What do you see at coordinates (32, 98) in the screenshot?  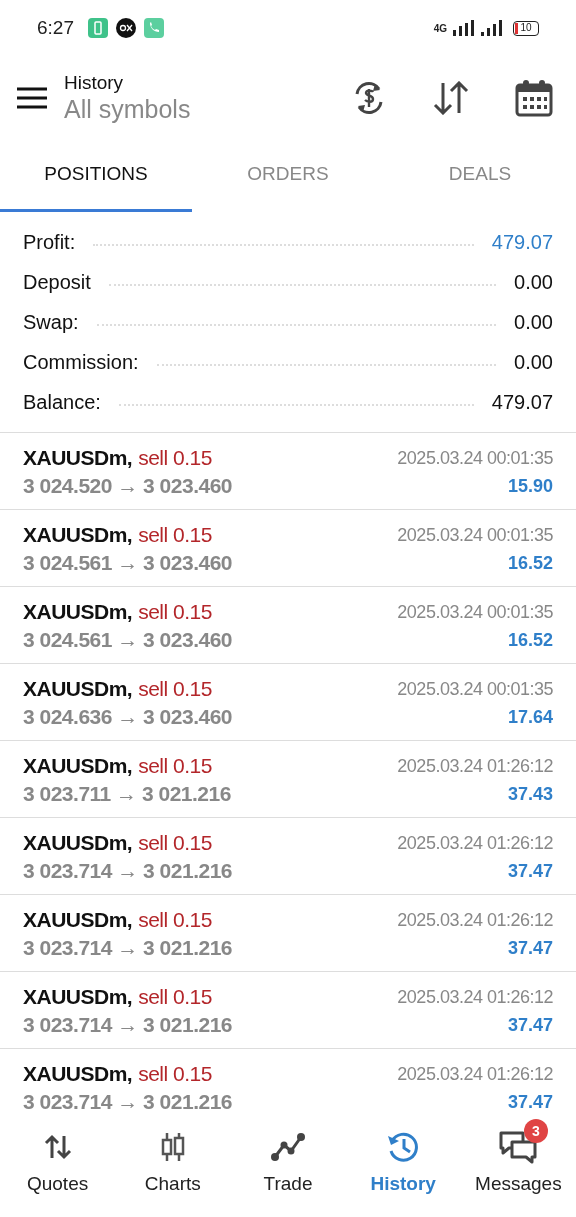 I see `menu-icon` at bounding box center [32, 98].